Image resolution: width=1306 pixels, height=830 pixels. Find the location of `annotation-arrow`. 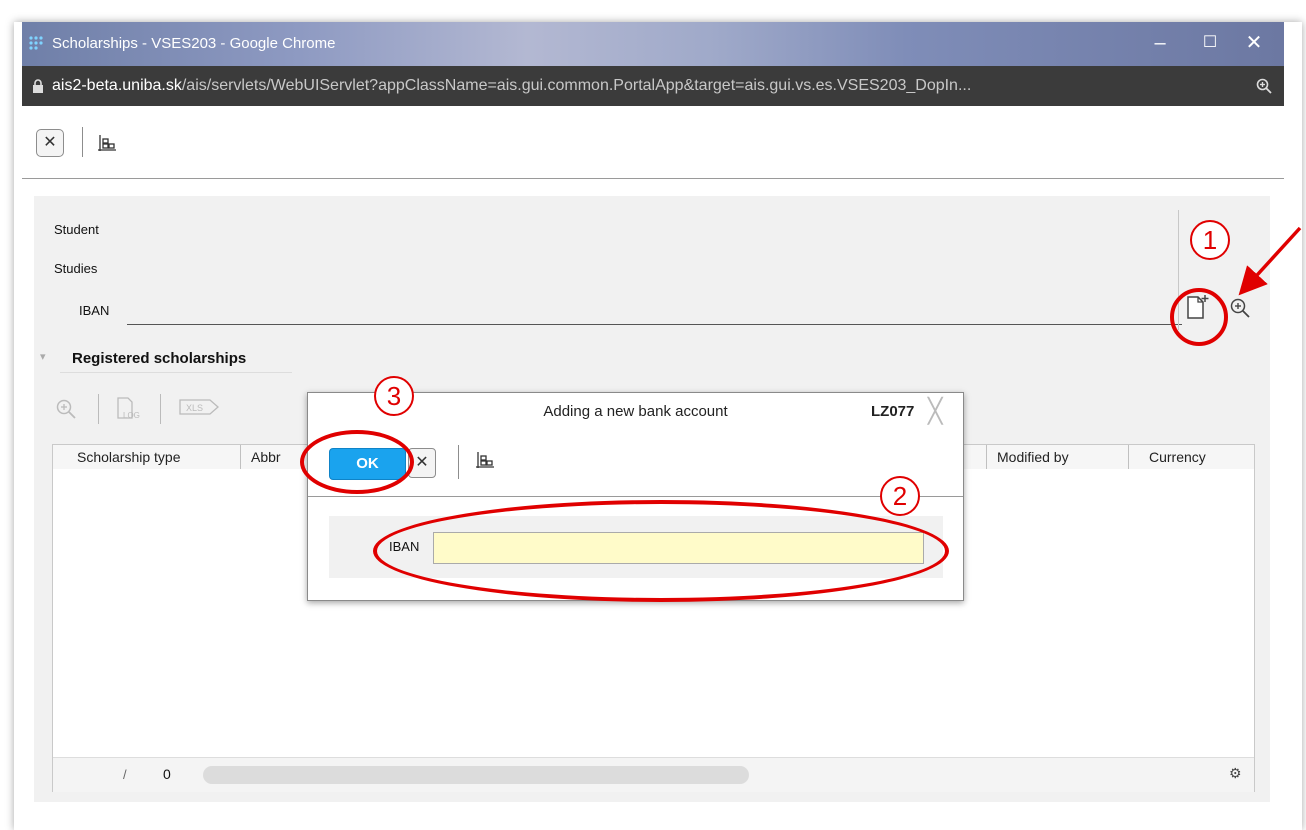

annotation-arrow is located at coordinates (1270, 261).